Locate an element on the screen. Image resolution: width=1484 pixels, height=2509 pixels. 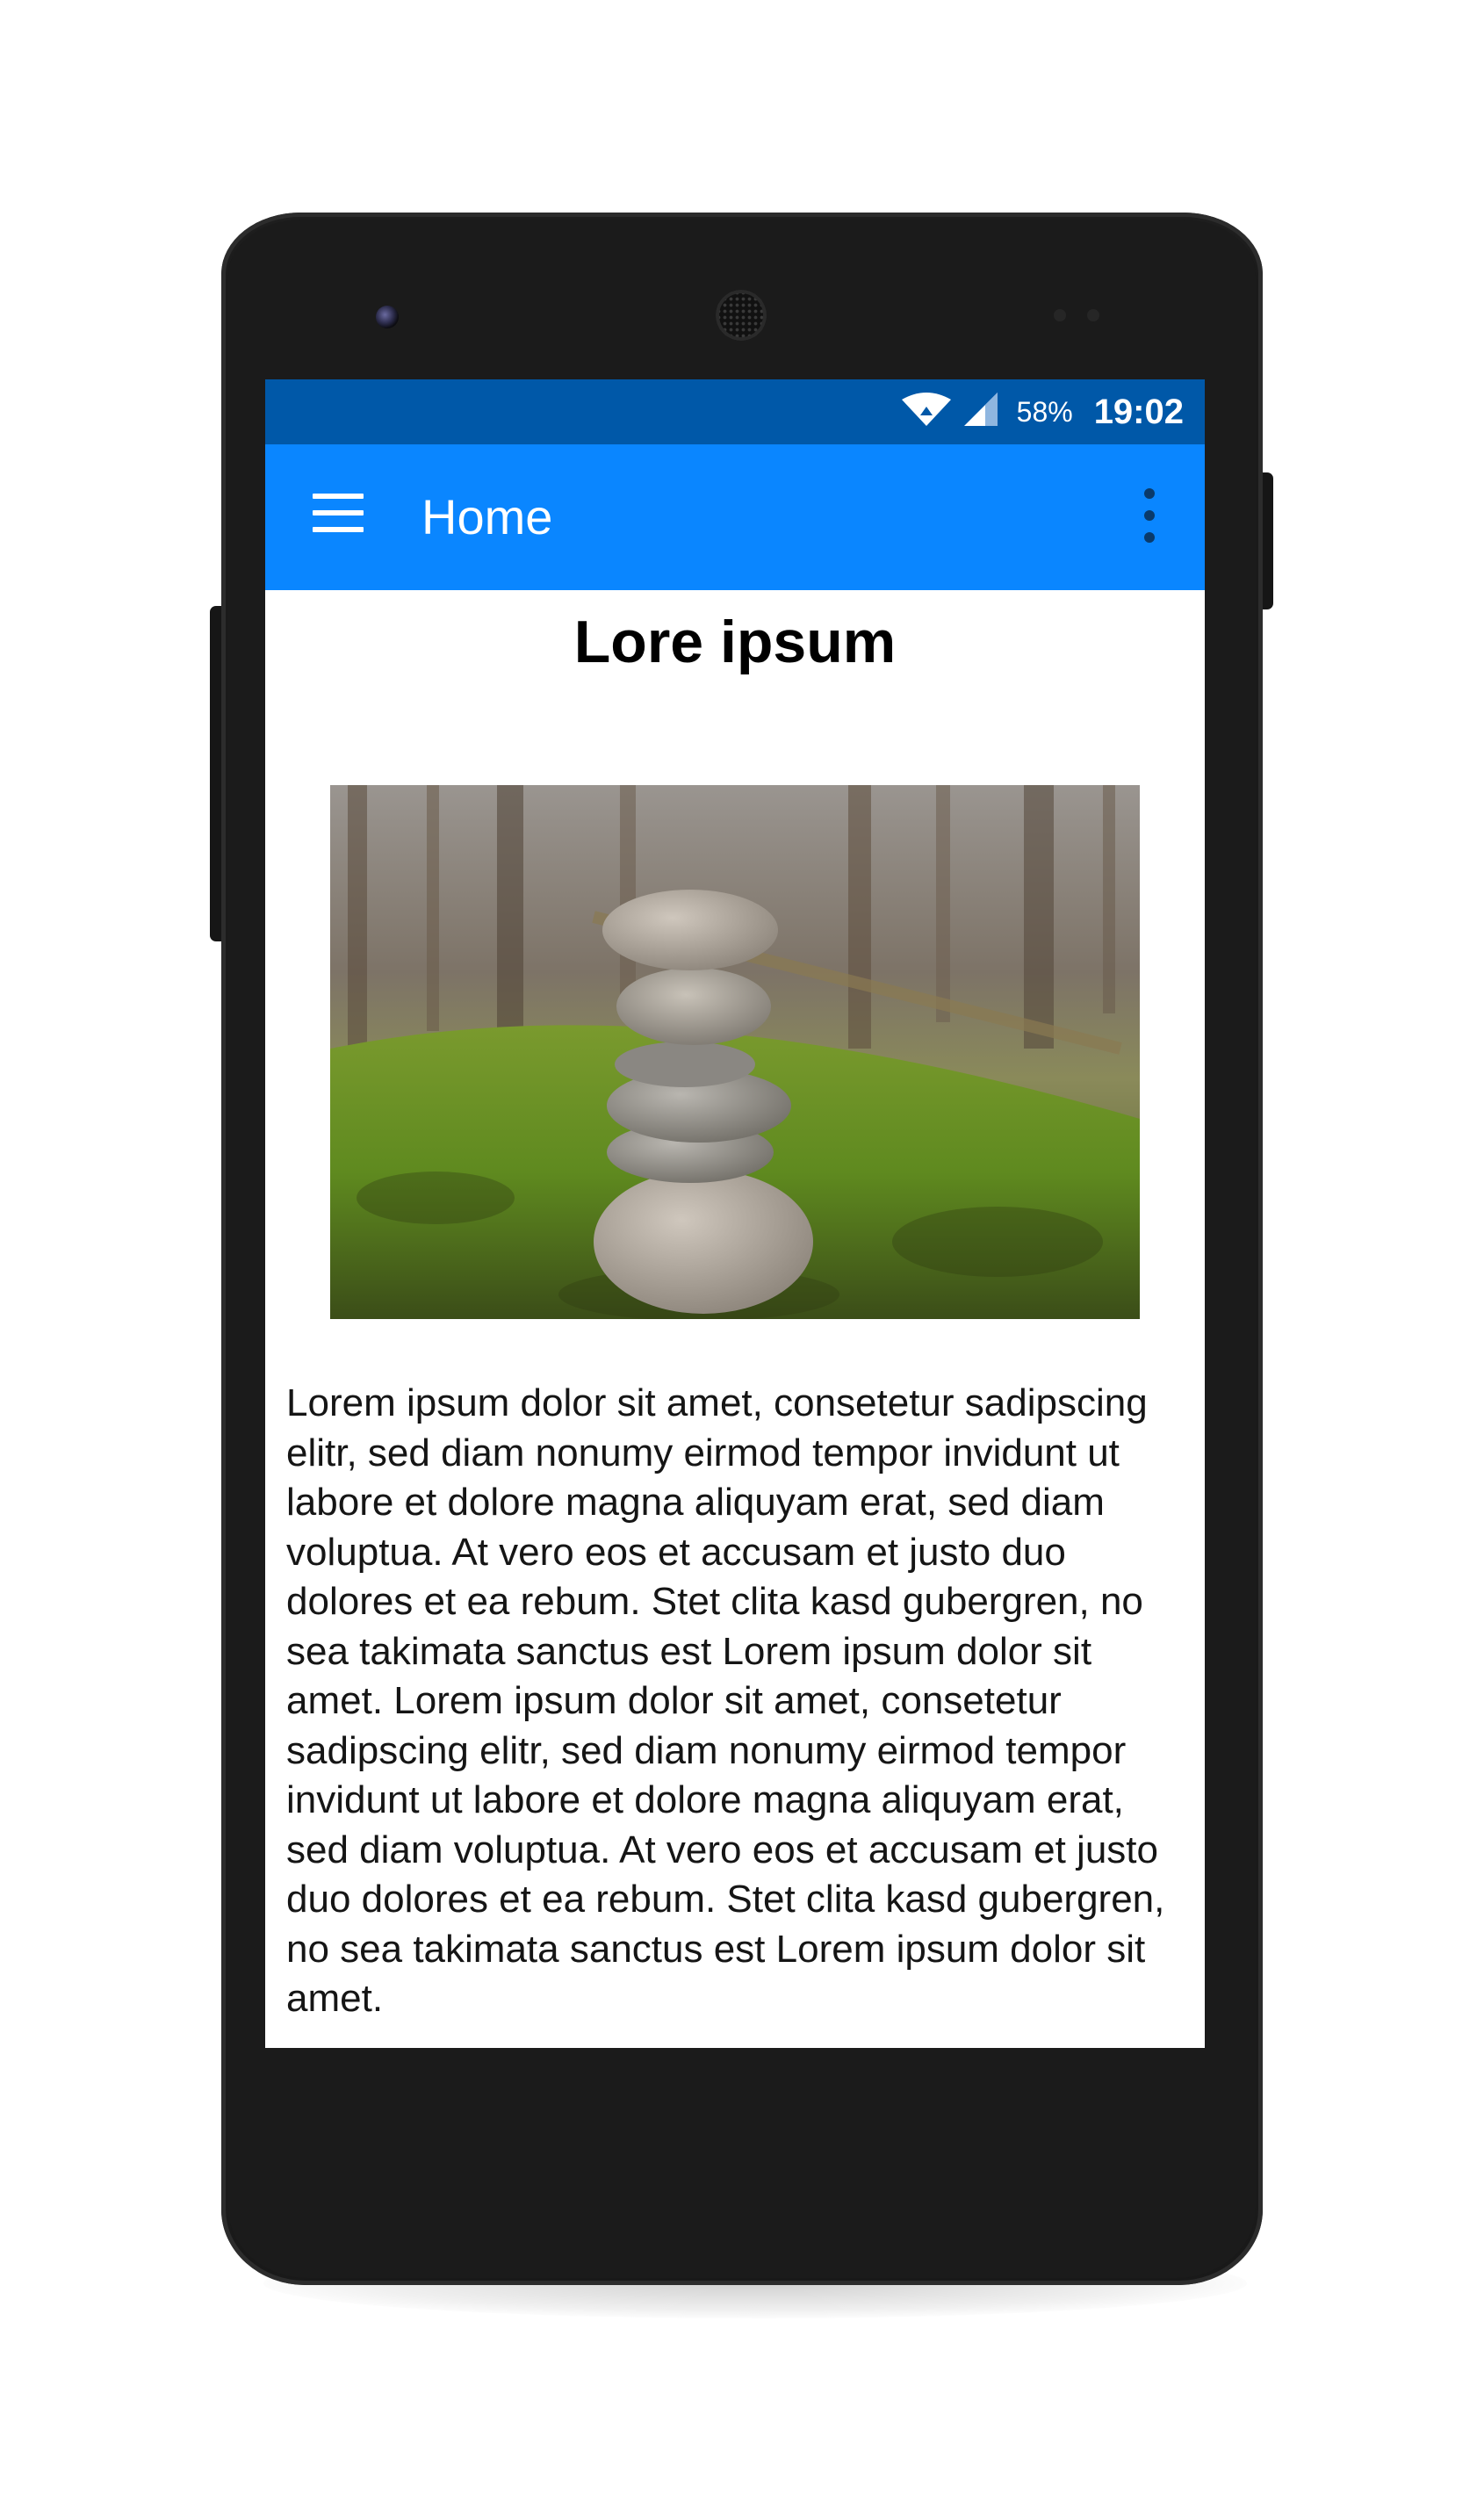
battery-percentage: 58% is located at coordinates (1044, 411).